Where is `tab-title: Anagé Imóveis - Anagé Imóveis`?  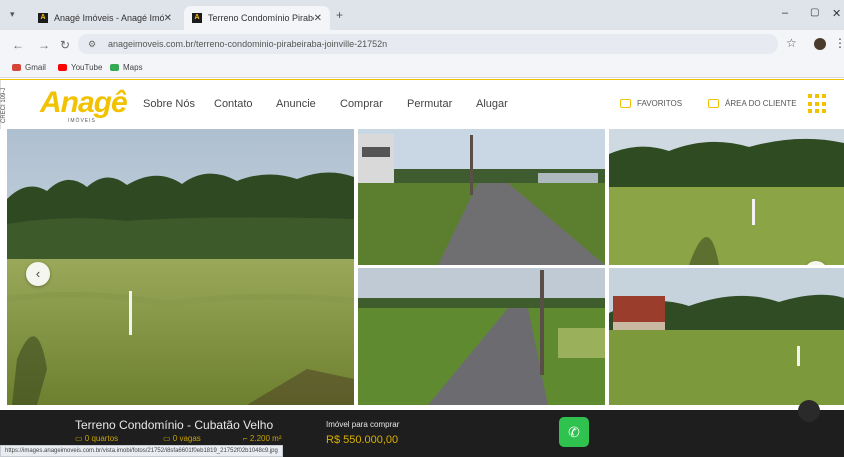 tab-title: Anagé Imóveis - Anagé Imóveis is located at coordinates (108, 18).